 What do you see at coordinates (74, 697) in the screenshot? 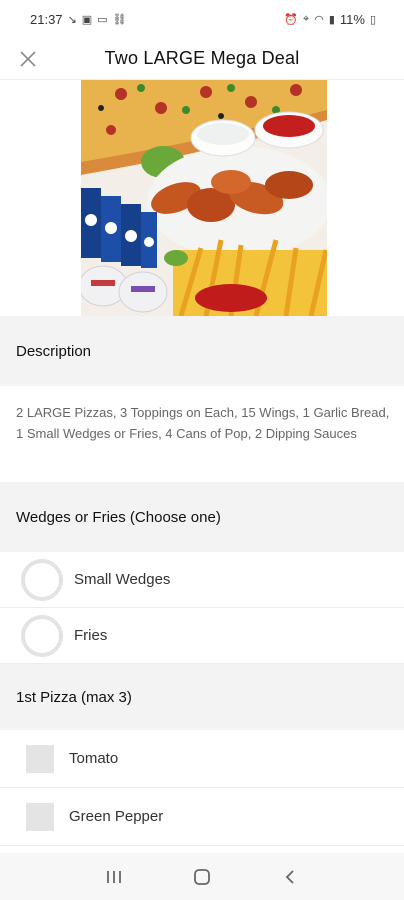
I see `pizza-group-heading: 1st Pizza (max 3)` at bounding box center [74, 697].